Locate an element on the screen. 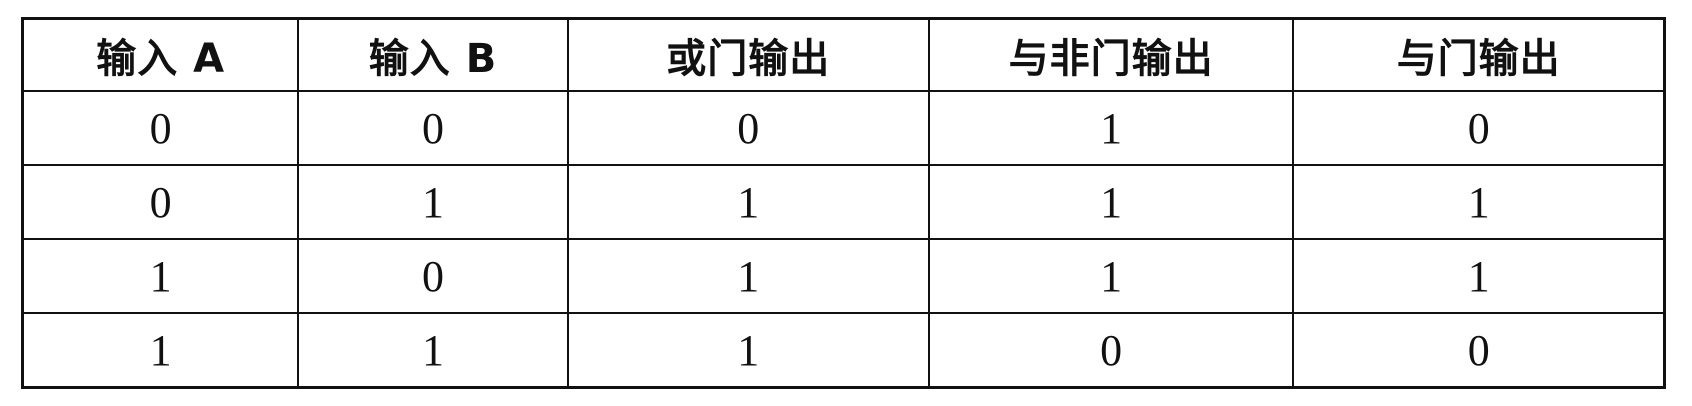 The width and height of the screenshot is (1692, 406). header-nand-gate-output: 与非门输出 is located at coordinates (1111, 54).